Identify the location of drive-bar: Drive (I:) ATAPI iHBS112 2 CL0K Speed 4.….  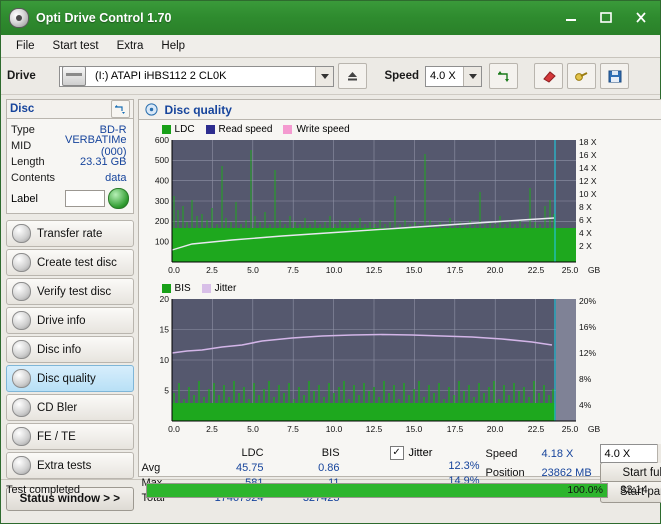
(330, 76).